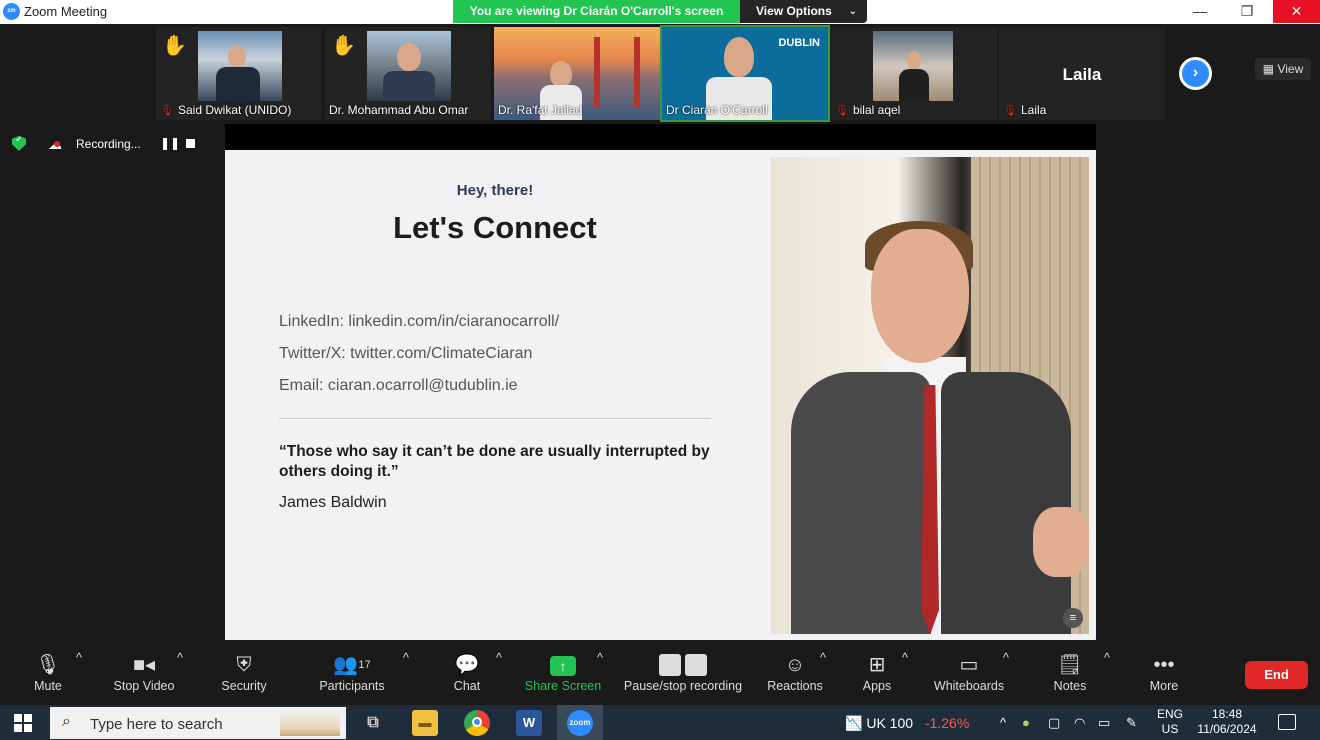  I want to click on view-options-label: View Options, so click(794, 11).